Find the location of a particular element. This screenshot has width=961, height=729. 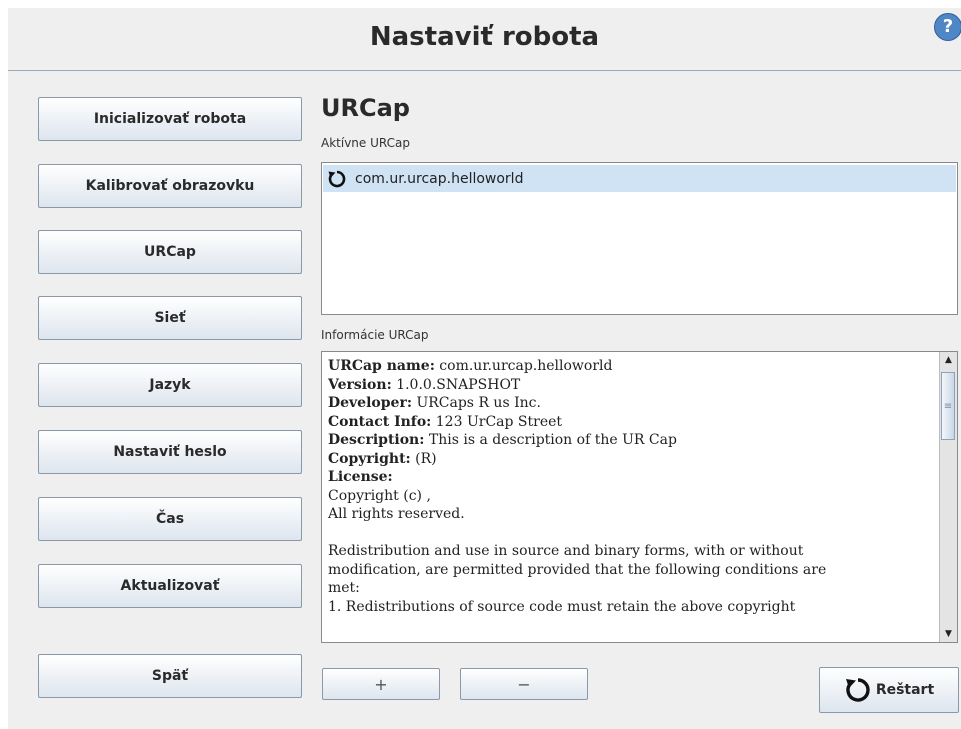

active-urcap-label: Aktívne URCap is located at coordinates (365, 143).